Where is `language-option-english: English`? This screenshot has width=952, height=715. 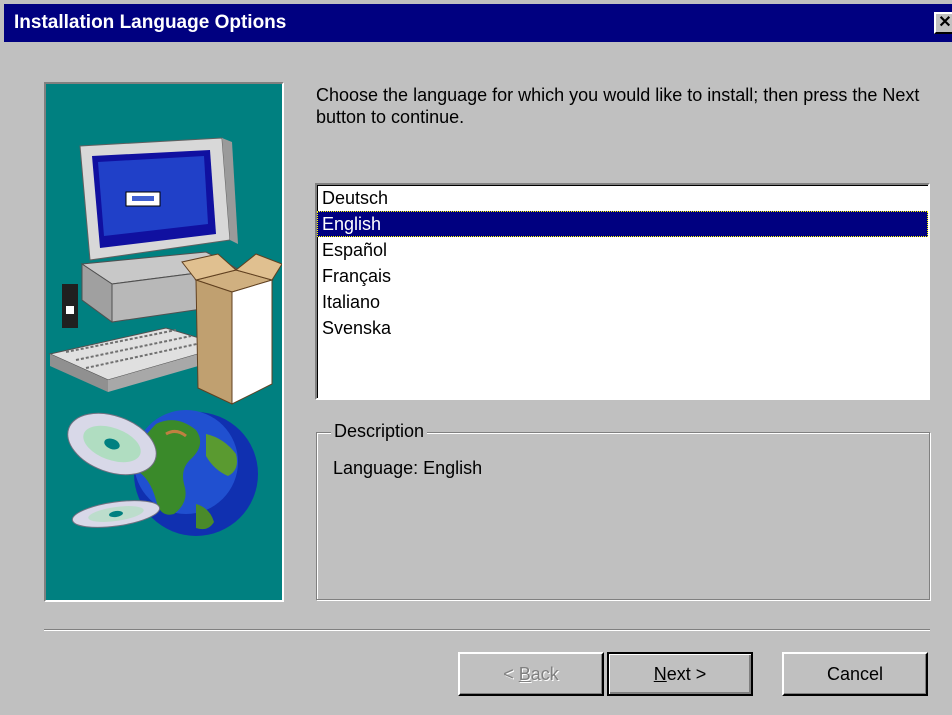
language-option-english: English is located at coordinates (622, 224).